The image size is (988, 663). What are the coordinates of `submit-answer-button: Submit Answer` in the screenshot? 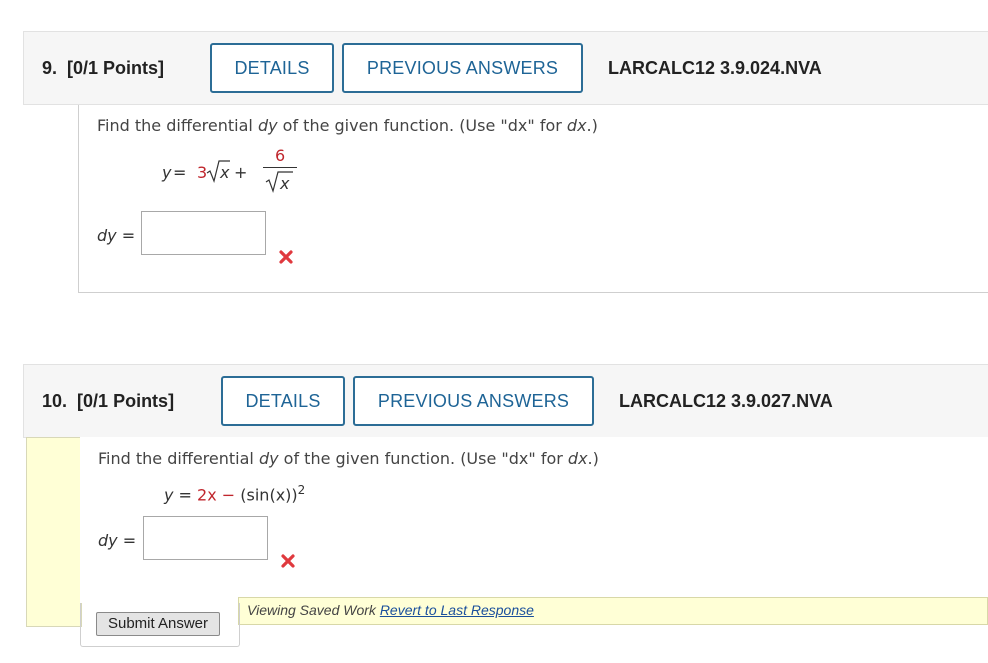 It's located at (158, 624).